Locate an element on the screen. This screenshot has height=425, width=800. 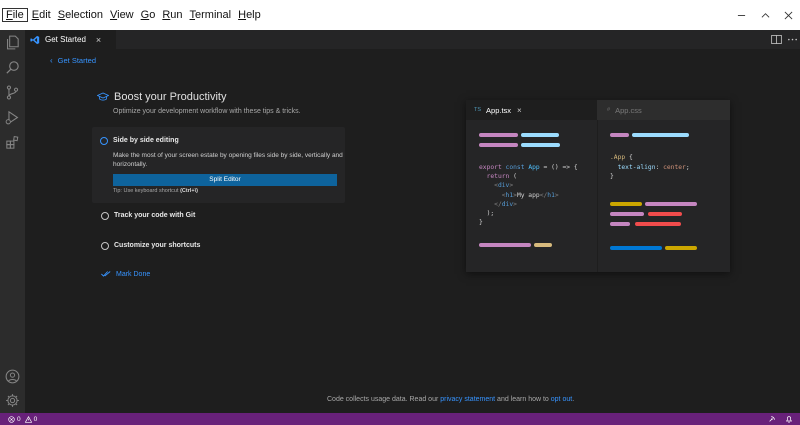
bell-icon is located at coordinates (789, 419).